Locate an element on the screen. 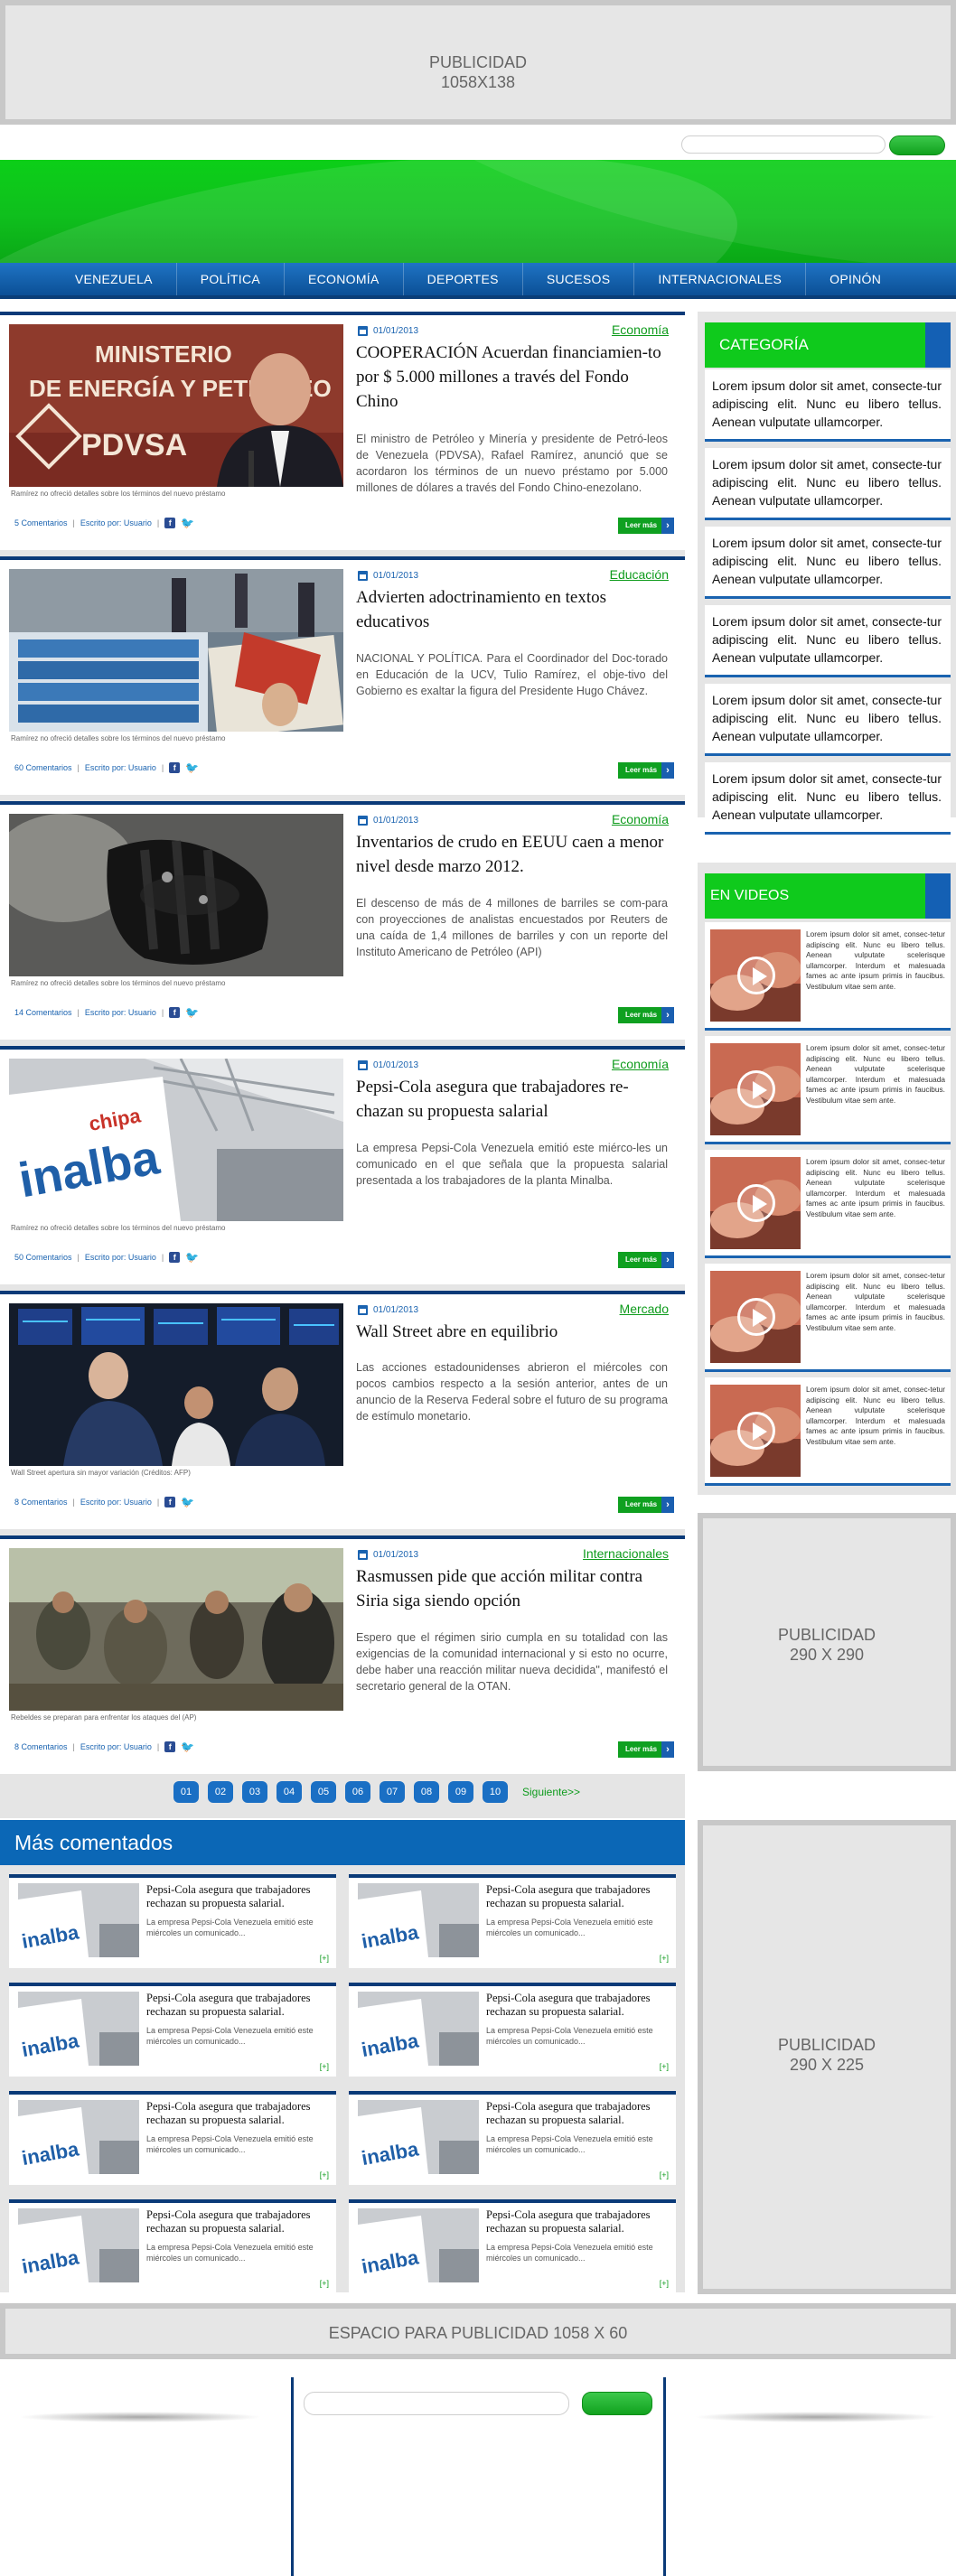  bottom-ad-banner: ESPACIO PARA PUBLICIDAD 1058 X 60 is located at coordinates (478, 2331).